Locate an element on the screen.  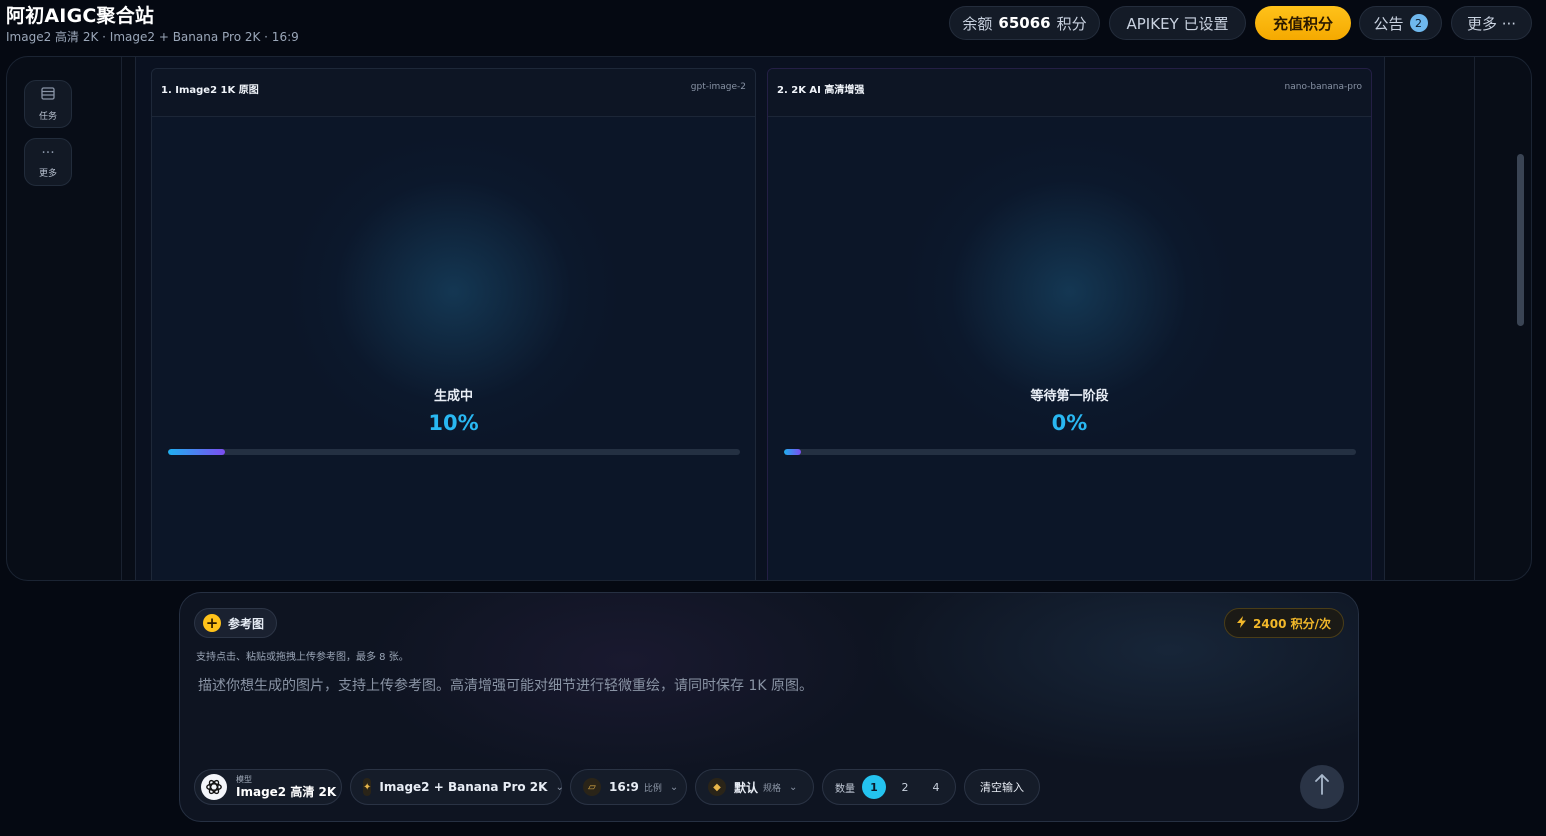
model-text: 模型 Image2 高清 2K is located at coordinates (286, 787).